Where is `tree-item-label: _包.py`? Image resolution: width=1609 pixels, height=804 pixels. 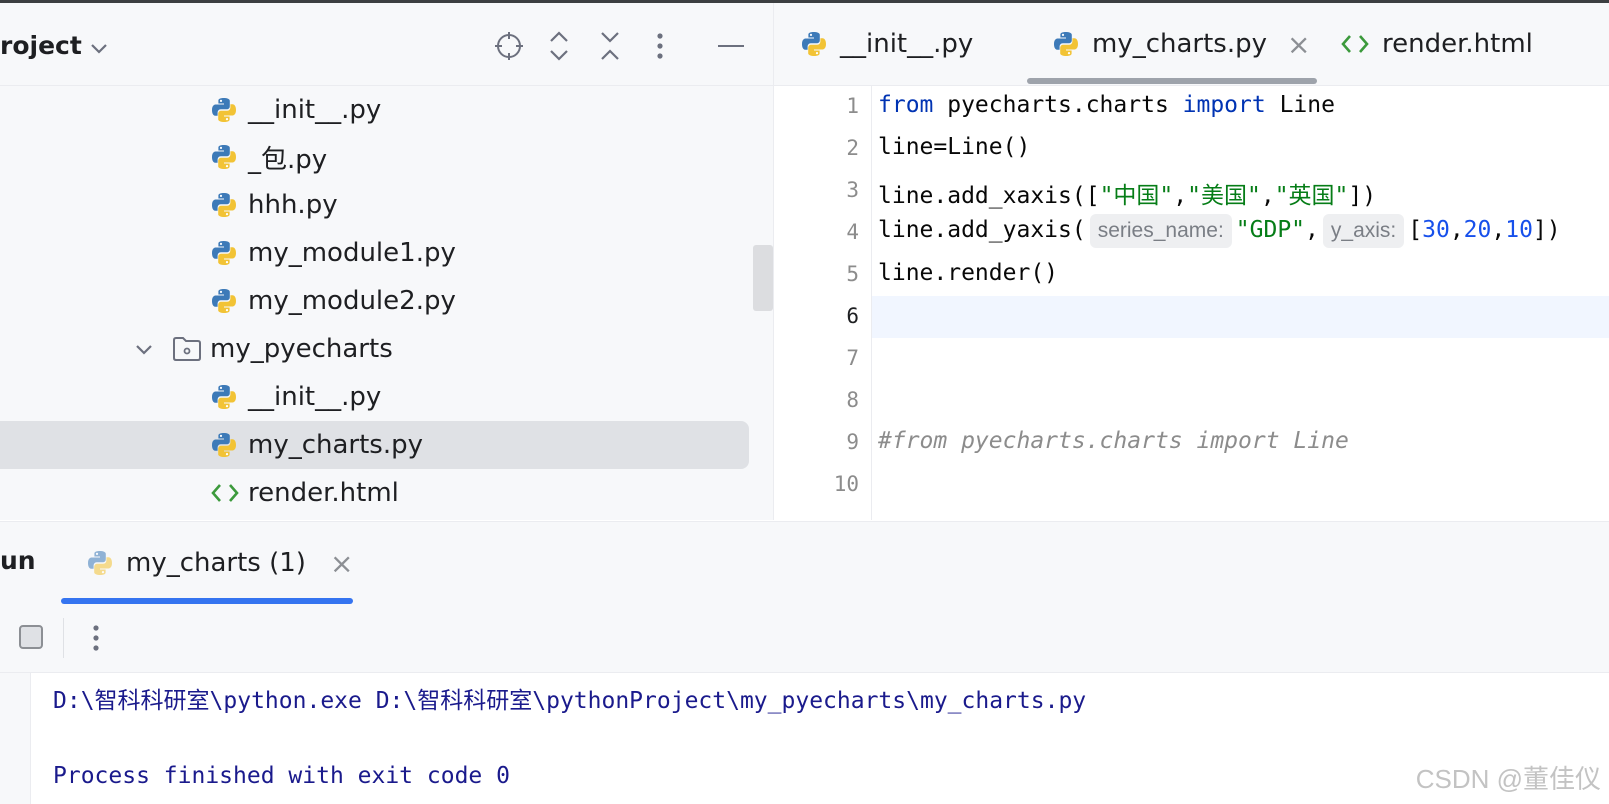
tree-item-label: _包.py is located at coordinates (288, 159).